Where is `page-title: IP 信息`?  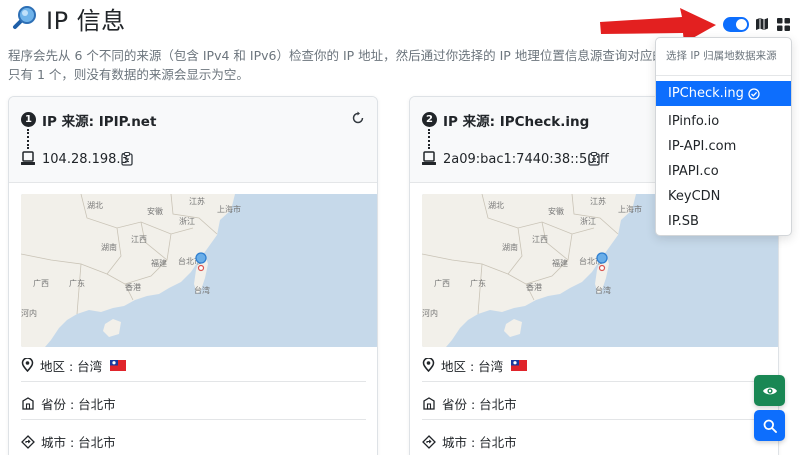
page-title: IP 信息 is located at coordinates (86, 20).